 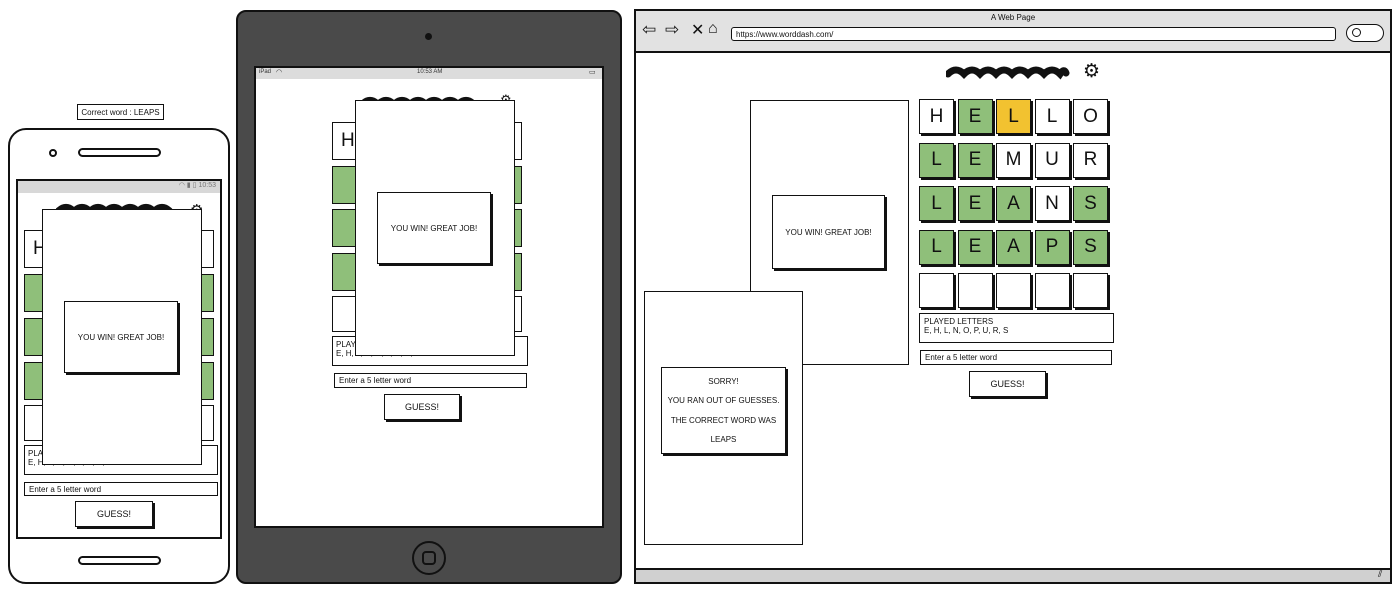 What do you see at coordinates (1013, 17) in the screenshot?
I see `browser-title: A Web Page` at bounding box center [1013, 17].